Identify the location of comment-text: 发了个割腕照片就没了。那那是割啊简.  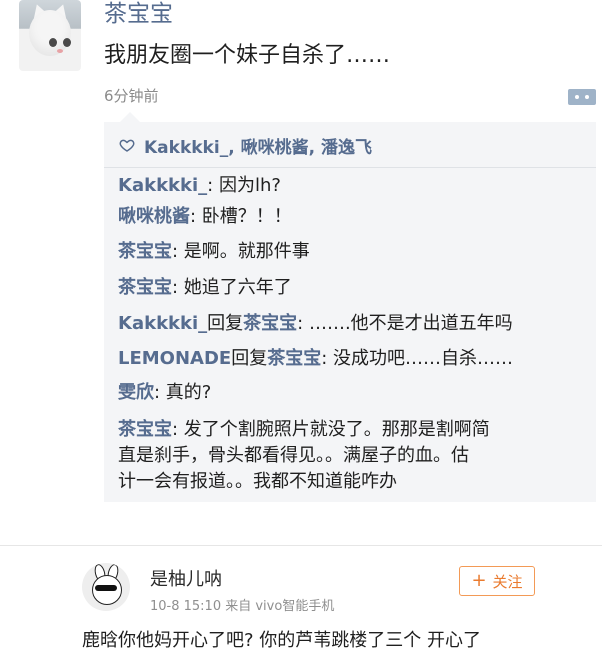
(336, 429).